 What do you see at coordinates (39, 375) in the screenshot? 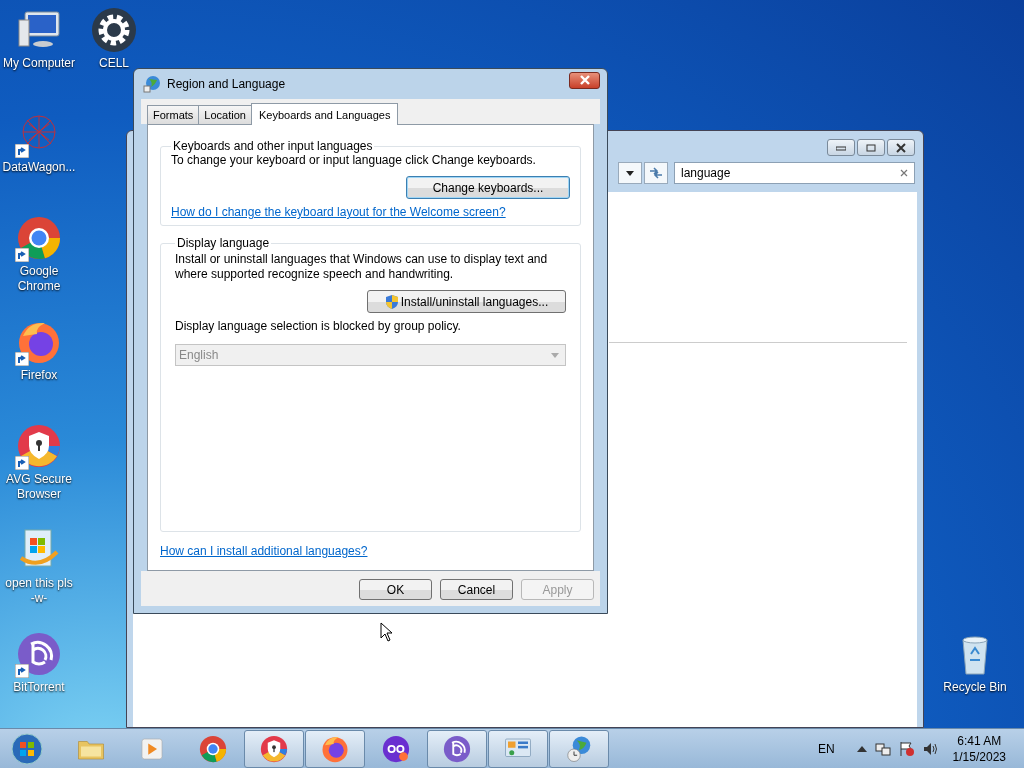
I see `desktop-icon-label: Firefox` at bounding box center [39, 375].